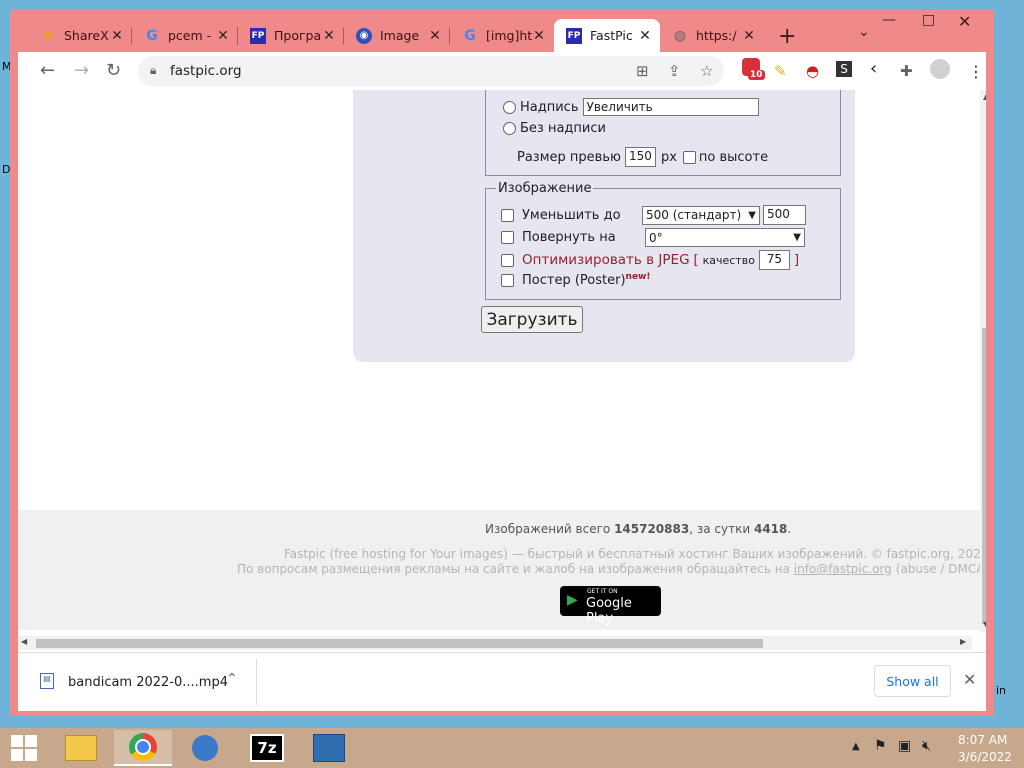 The width and height of the screenshot is (1024, 768). I want to click on tab-search-chevron-icon: ⌄, so click(864, 32).